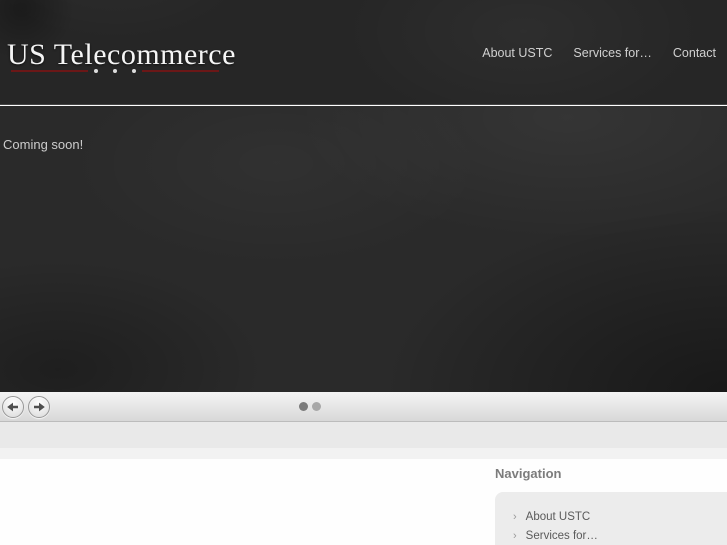 Image resolution: width=727 pixels, height=545 pixels. I want to click on carousel-dots, so click(310, 406).